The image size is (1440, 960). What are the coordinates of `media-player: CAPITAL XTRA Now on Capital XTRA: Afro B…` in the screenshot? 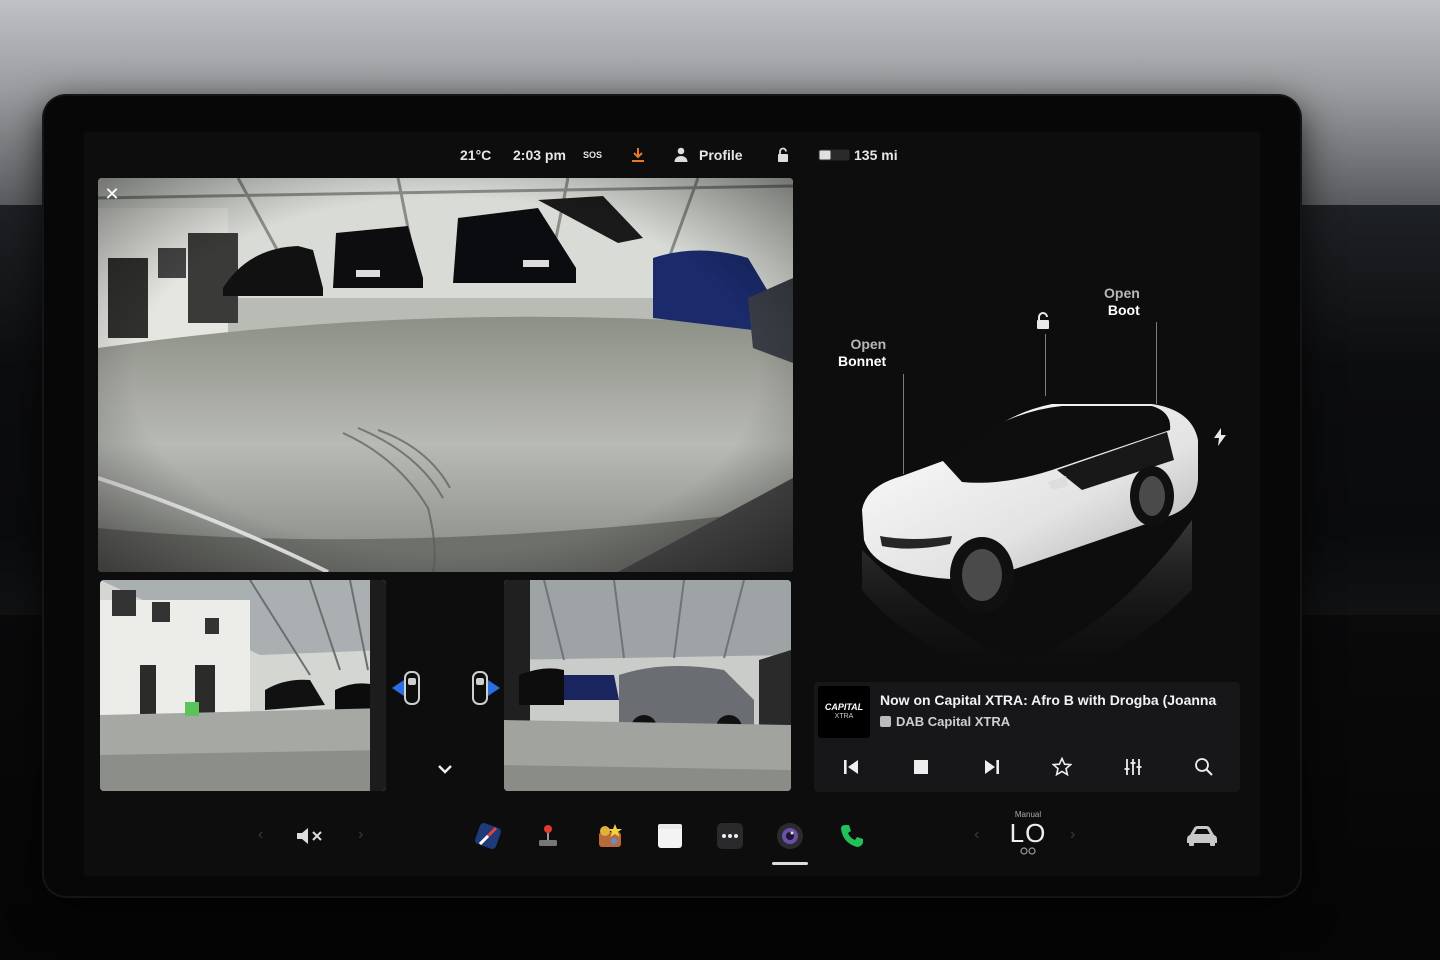 It's located at (1027, 737).